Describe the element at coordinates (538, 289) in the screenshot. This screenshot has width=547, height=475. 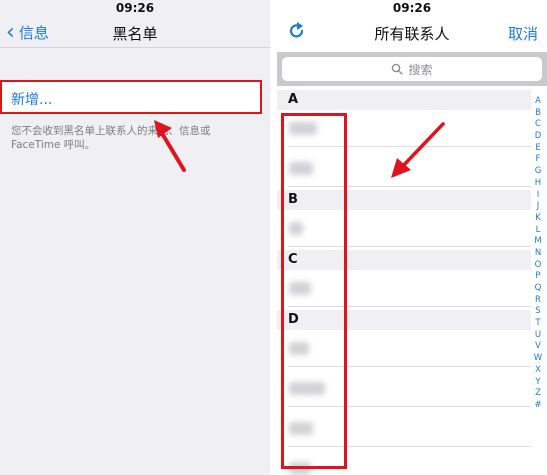
I see `index-letter: Q` at that location.